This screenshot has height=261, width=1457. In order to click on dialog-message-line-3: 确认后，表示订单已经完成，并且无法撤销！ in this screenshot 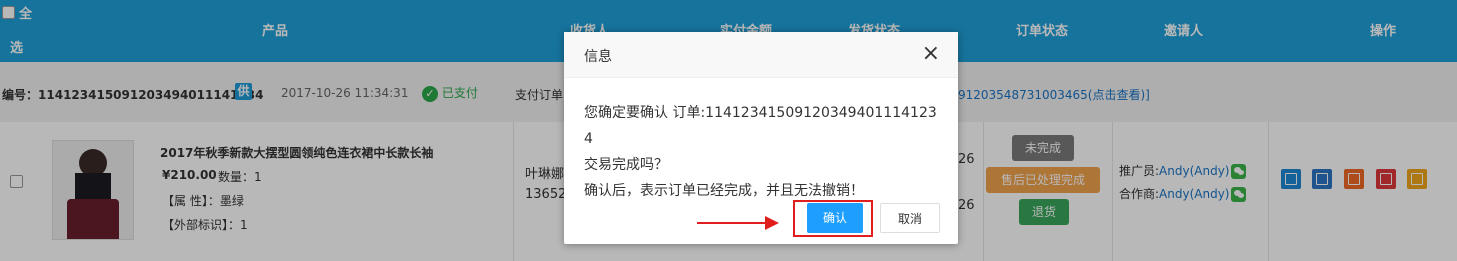, I will do `click(724, 191)`.